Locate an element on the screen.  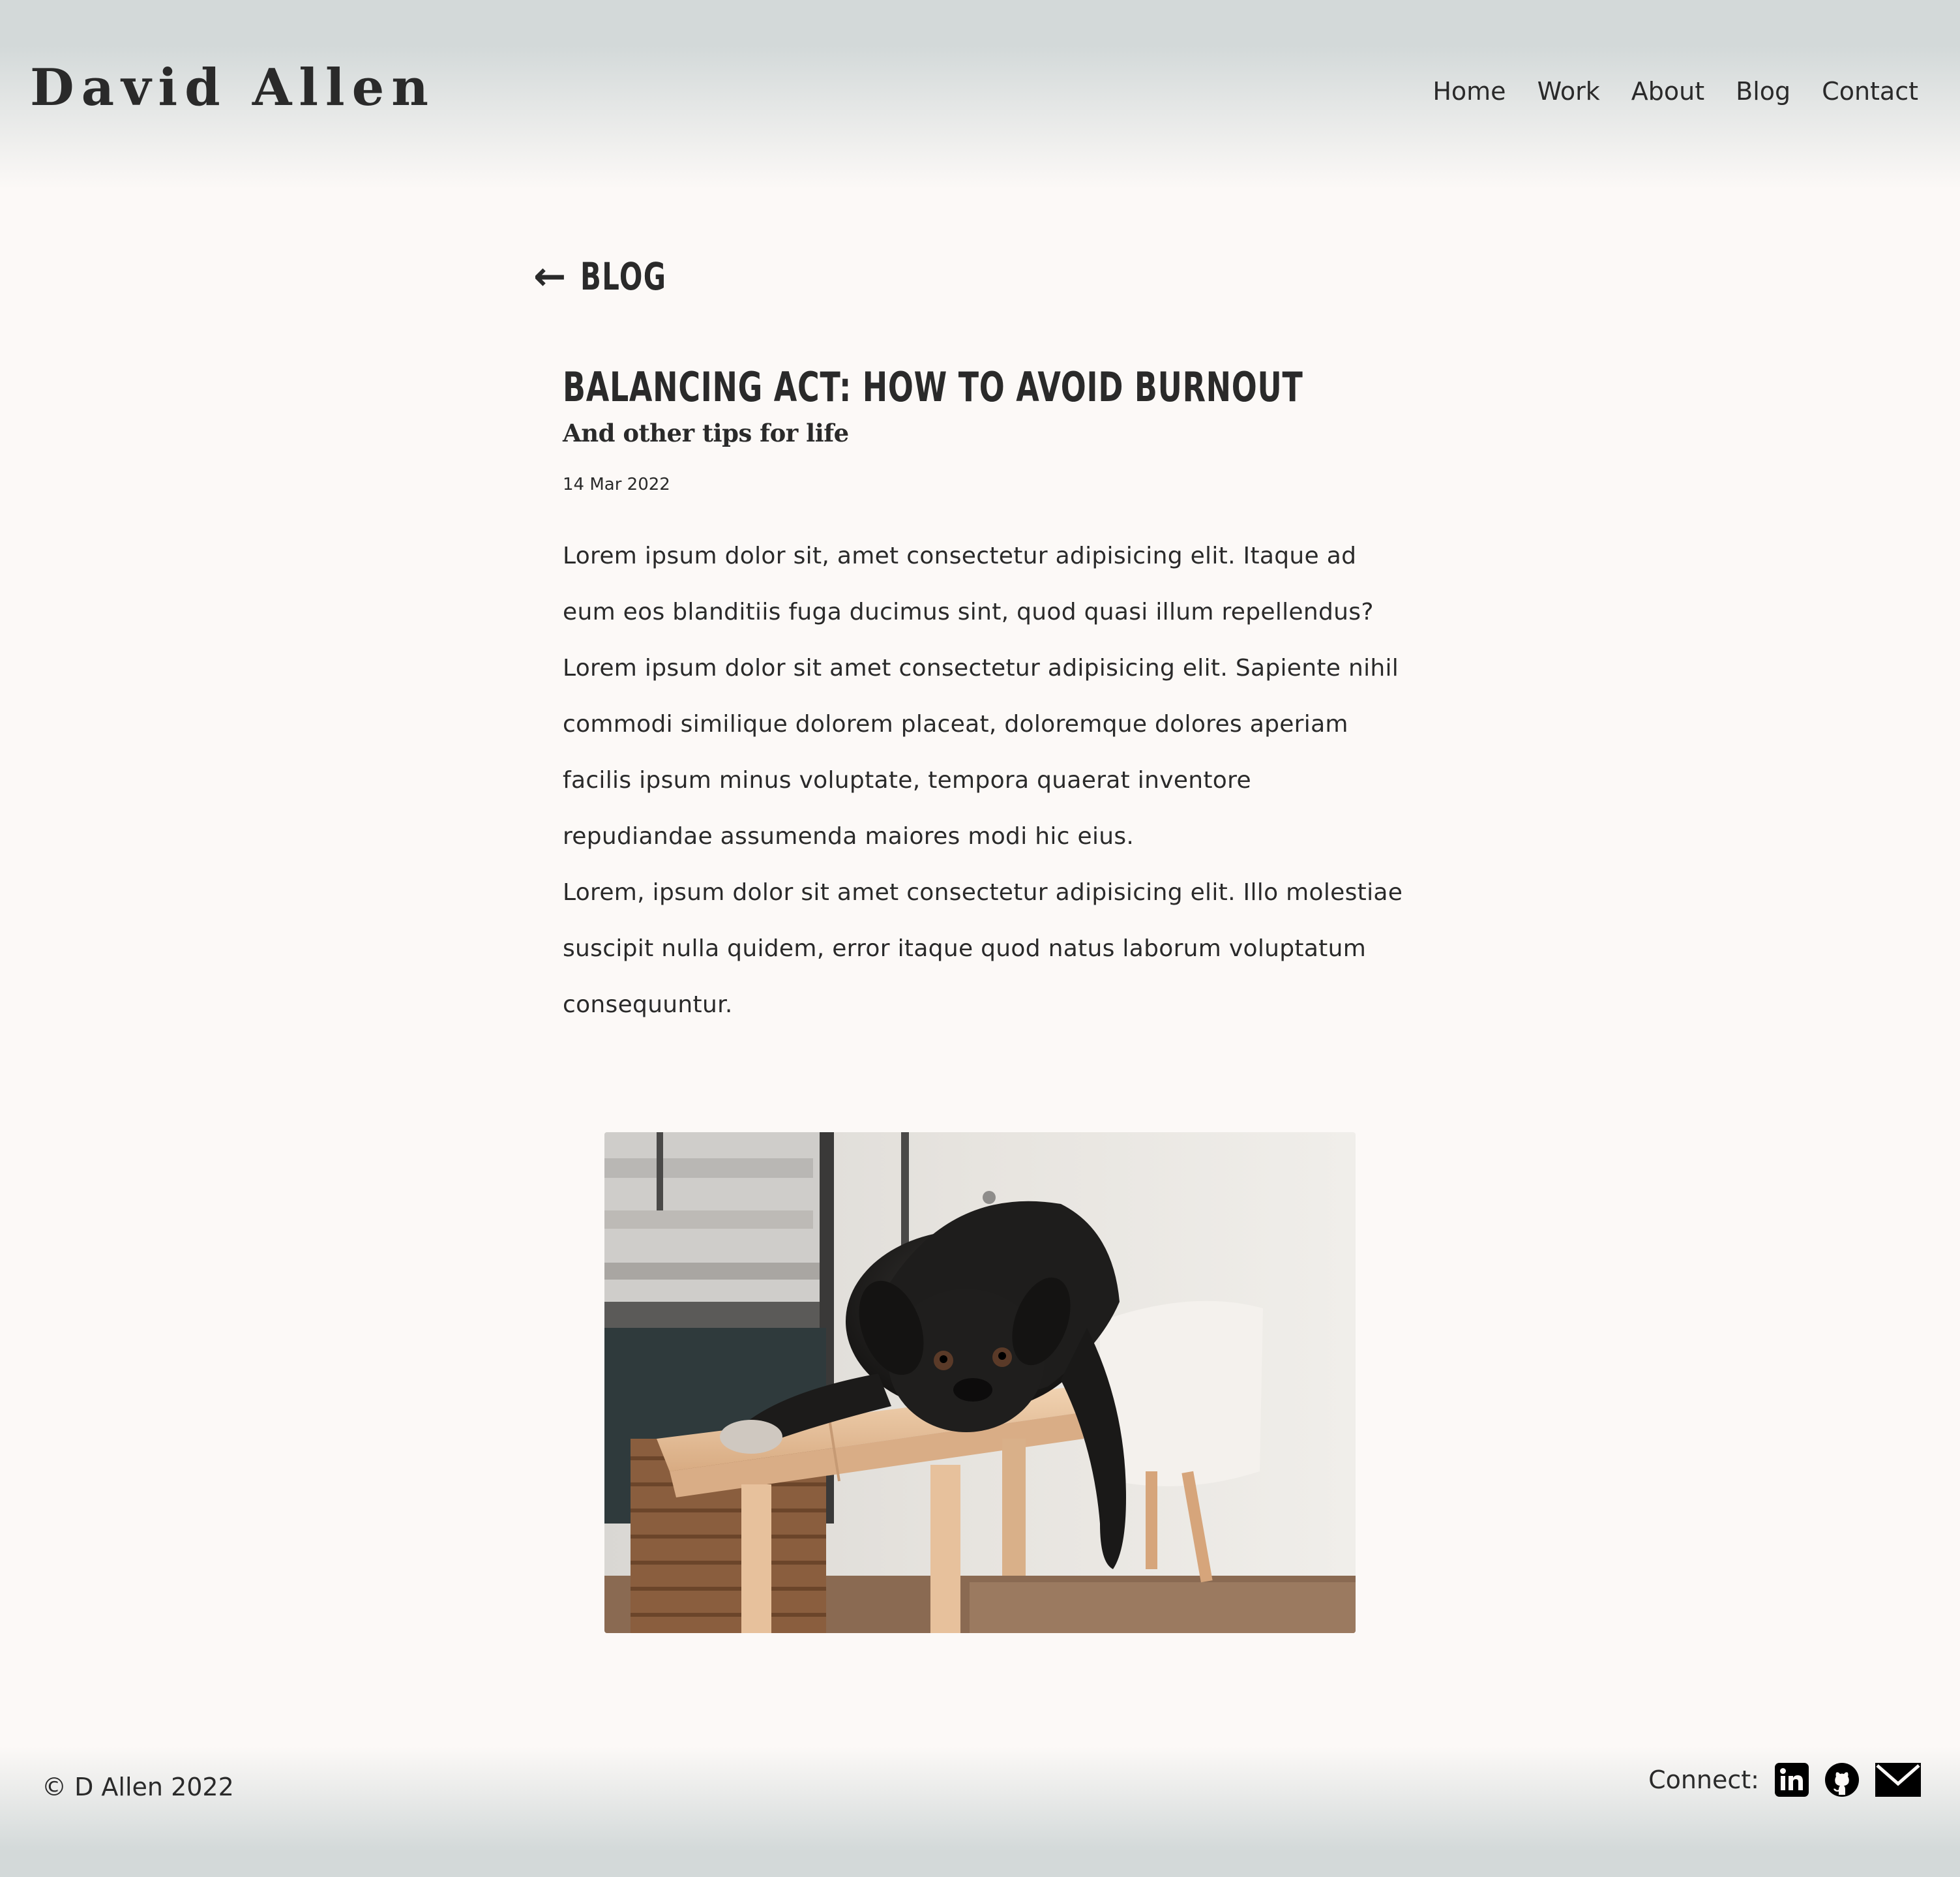
connect-label: Connect: is located at coordinates (1703, 1780).